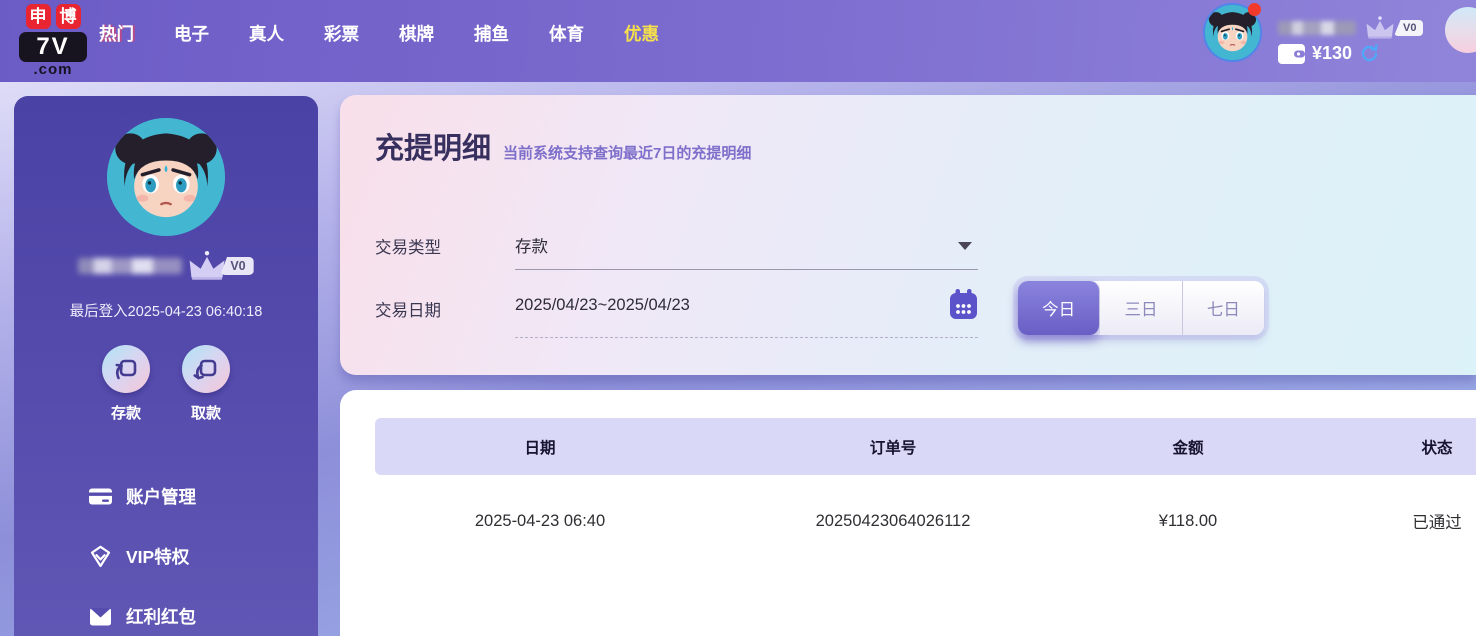 The width and height of the screenshot is (1476, 636). I want to click on refresh-balance-icon, so click(1369, 53).